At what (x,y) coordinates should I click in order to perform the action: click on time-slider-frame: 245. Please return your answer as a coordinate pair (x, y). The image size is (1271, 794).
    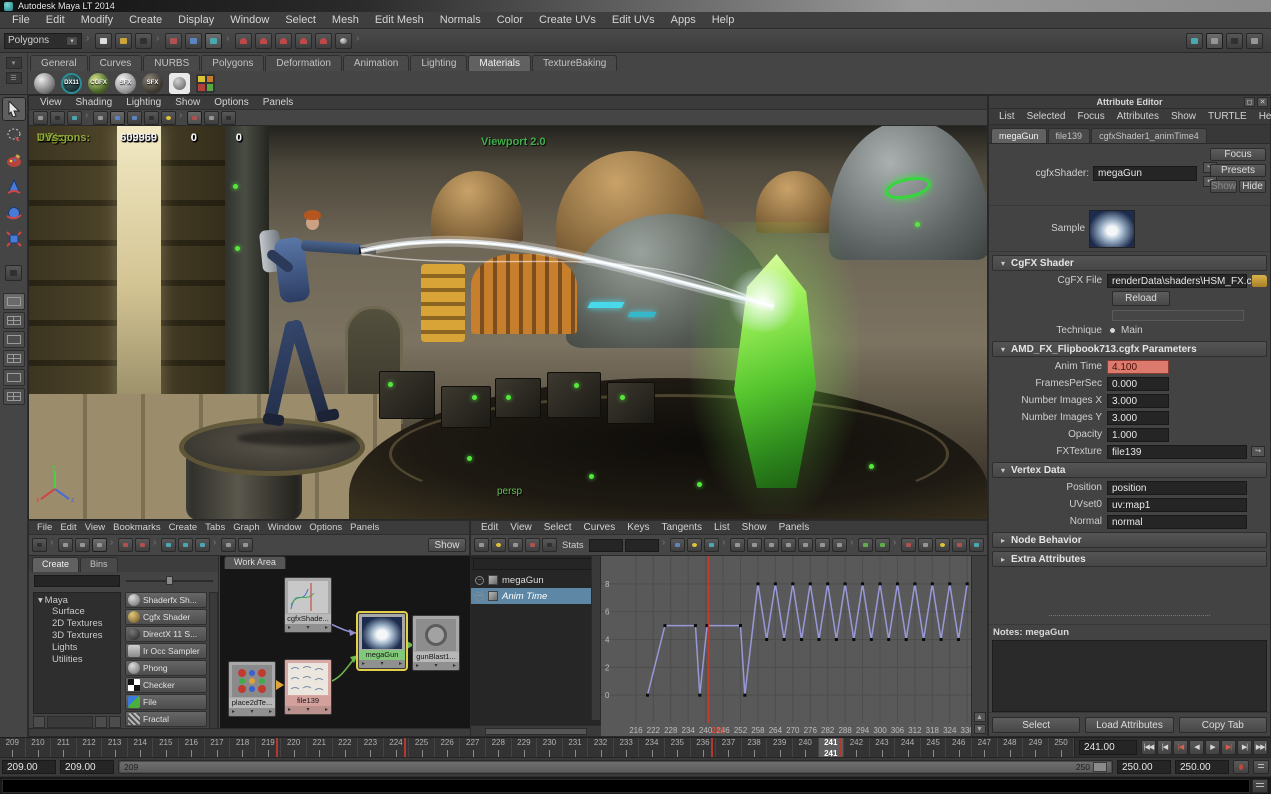
    Looking at the image, I should click on (934, 748).